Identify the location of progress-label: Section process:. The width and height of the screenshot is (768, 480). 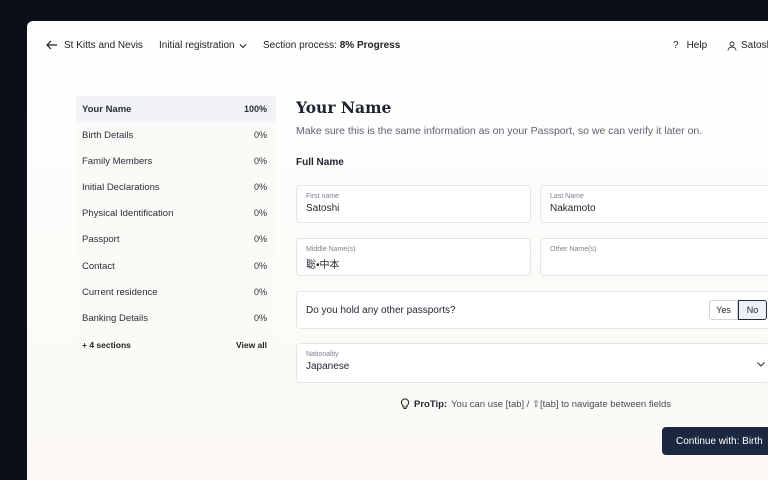
(300, 45).